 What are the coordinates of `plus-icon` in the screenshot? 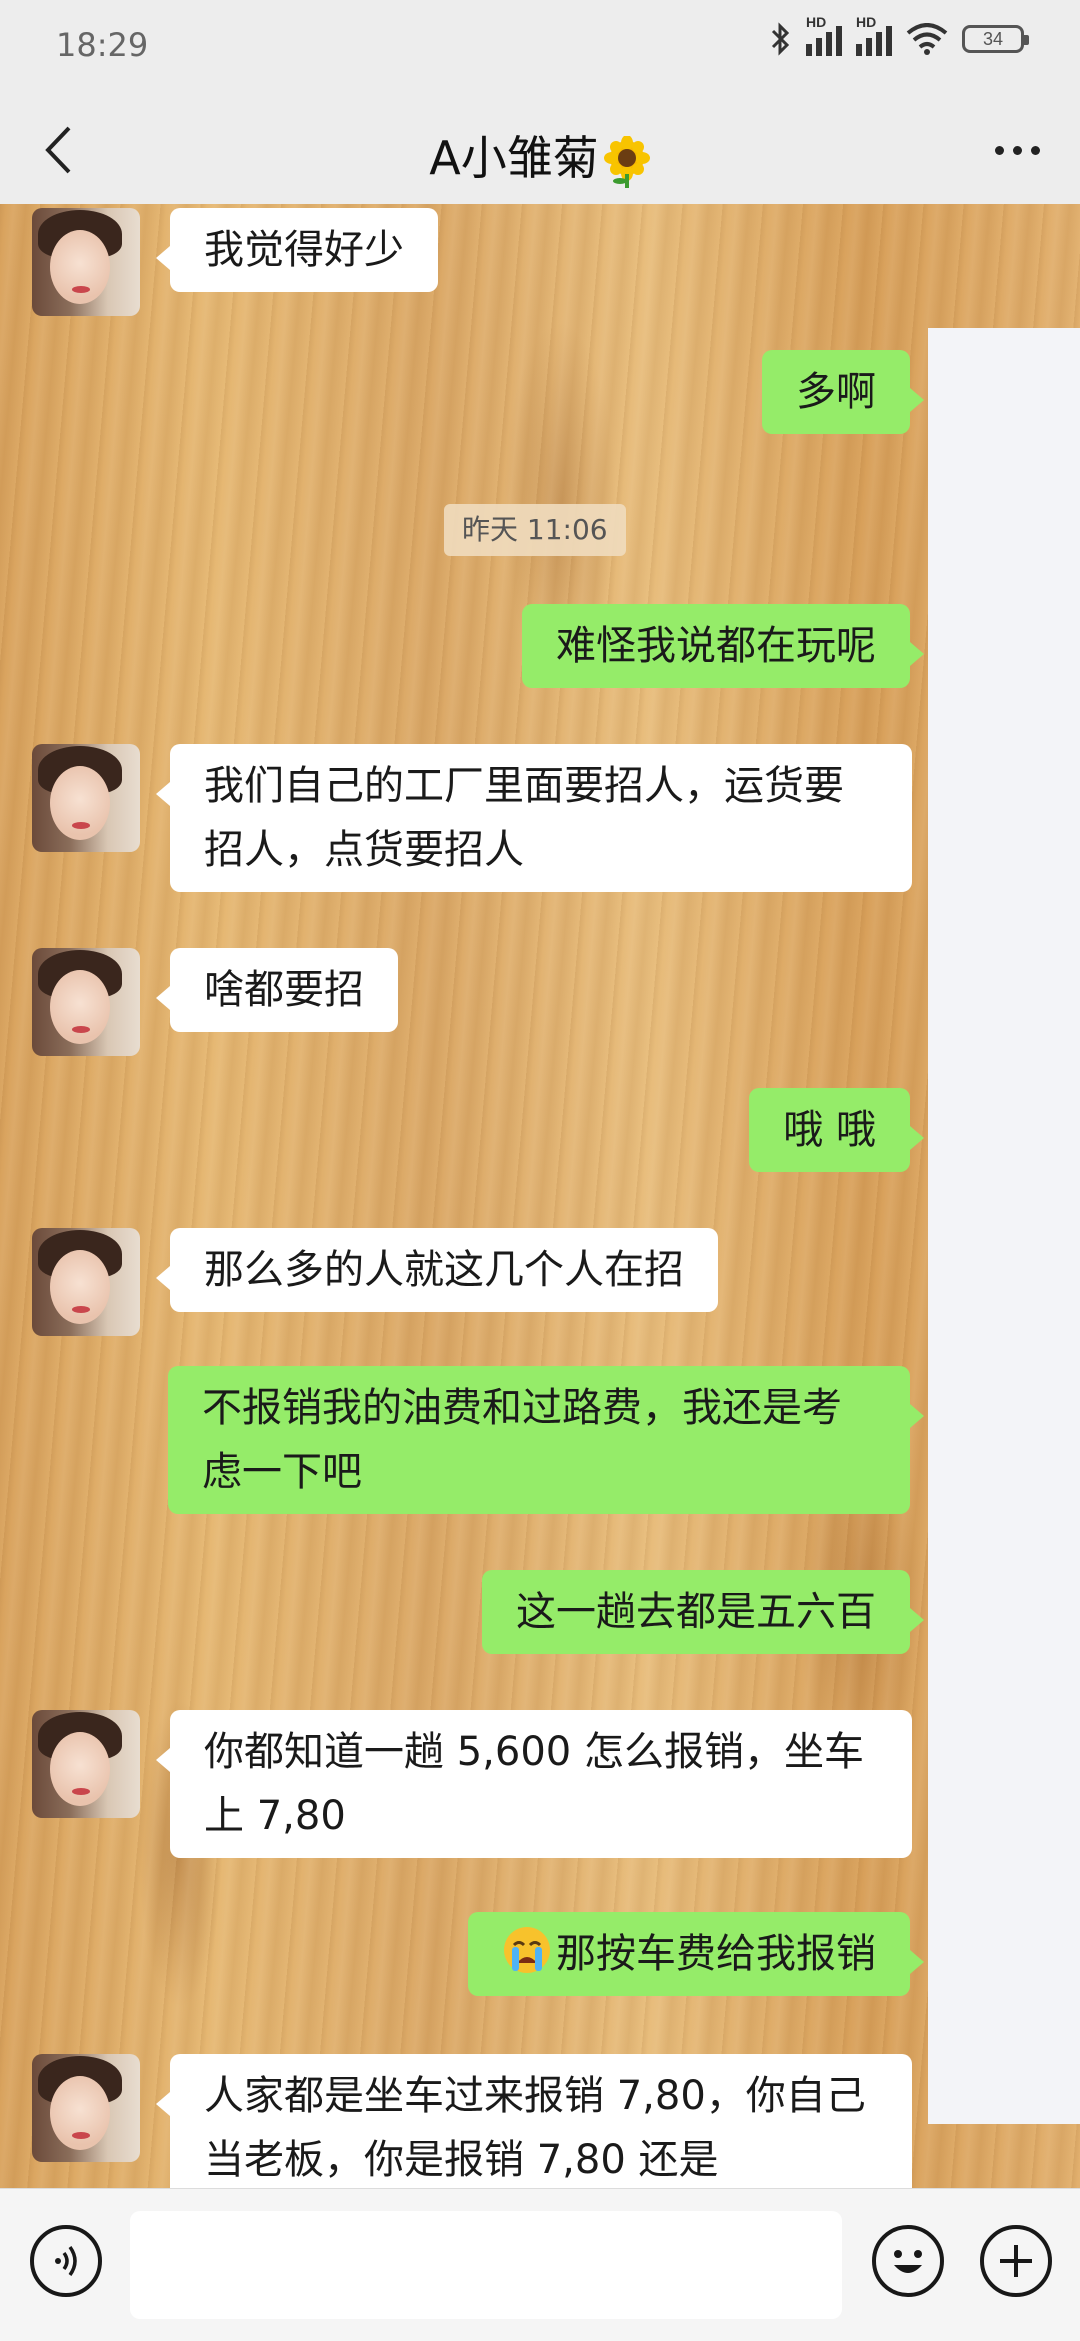 It's located at (1016, 2261).